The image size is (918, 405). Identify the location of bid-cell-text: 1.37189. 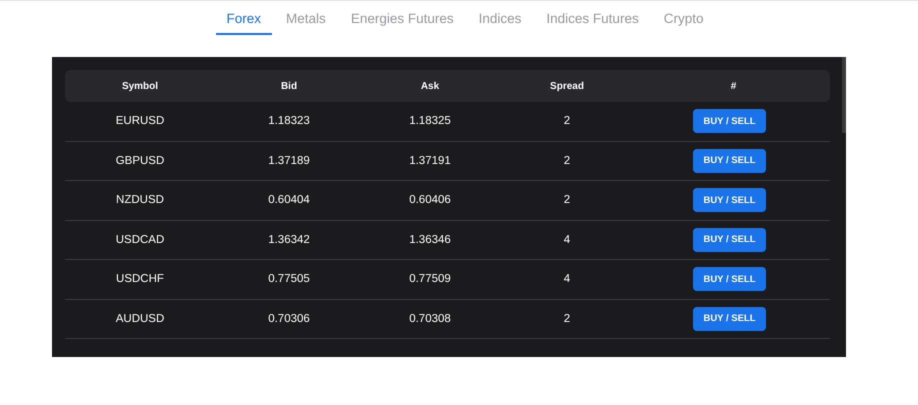
(289, 160).